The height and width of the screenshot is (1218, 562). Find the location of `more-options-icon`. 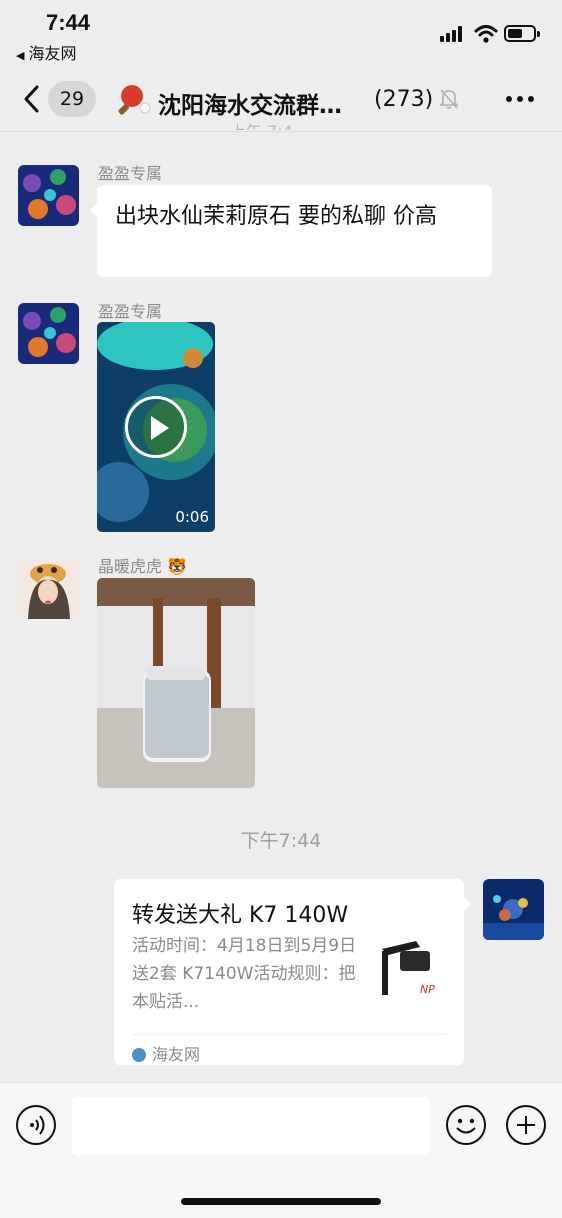

more-options-icon is located at coordinates (521, 100).